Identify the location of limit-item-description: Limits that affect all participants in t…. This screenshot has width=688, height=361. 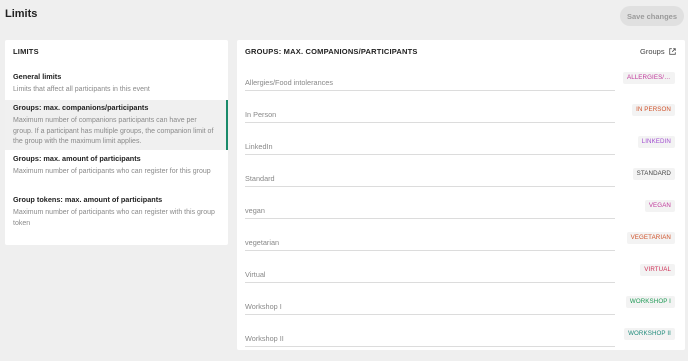
(81, 89).